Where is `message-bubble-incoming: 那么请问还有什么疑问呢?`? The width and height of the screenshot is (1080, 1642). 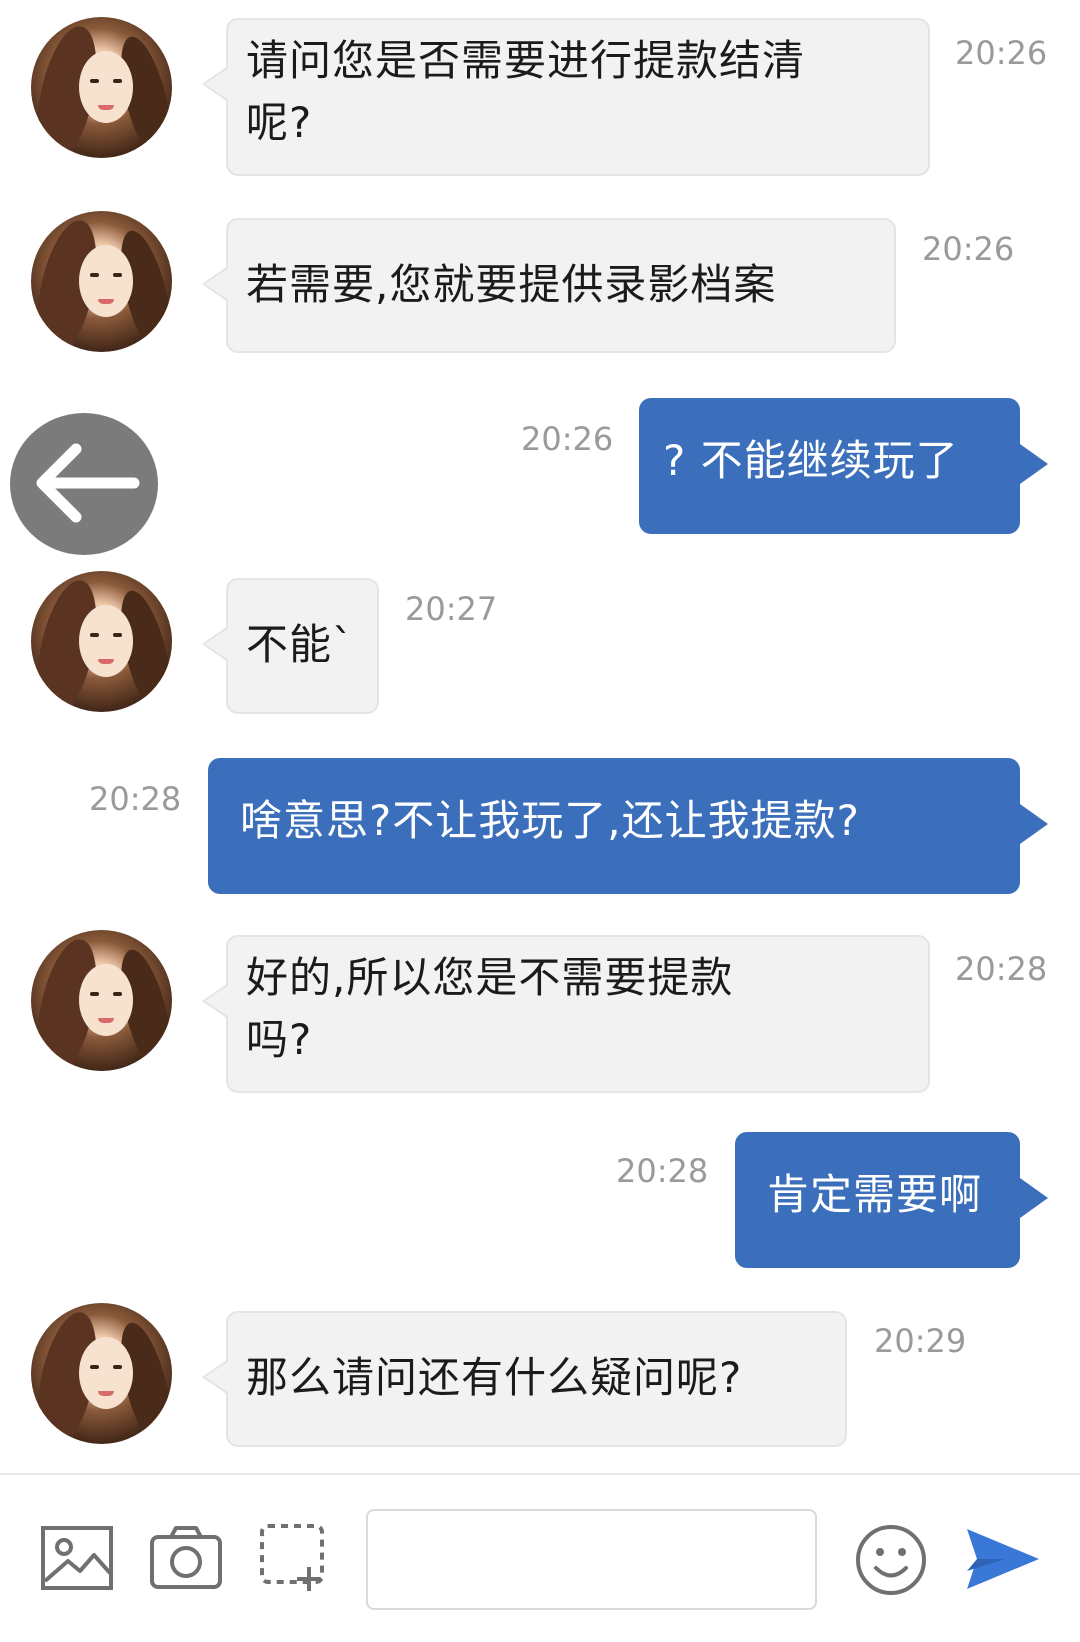 message-bubble-incoming: 那么请问还有什么疑问呢? is located at coordinates (524, 1379).